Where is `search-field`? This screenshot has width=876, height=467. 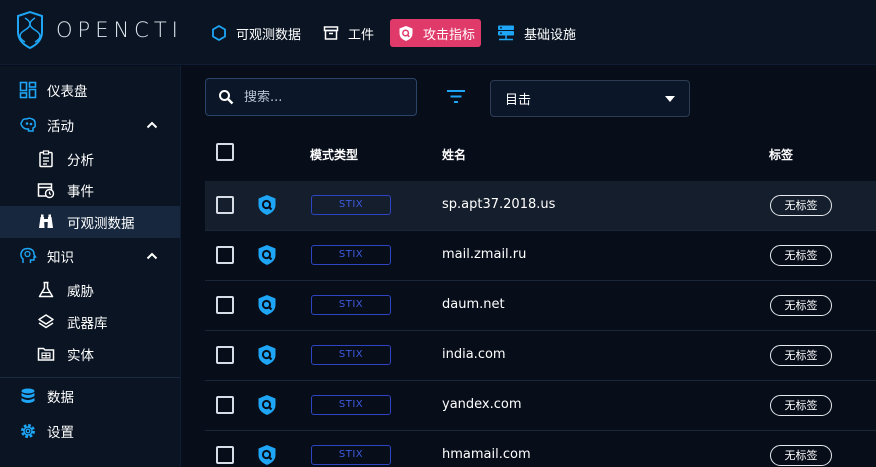 search-field is located at coordinates (311, 97).